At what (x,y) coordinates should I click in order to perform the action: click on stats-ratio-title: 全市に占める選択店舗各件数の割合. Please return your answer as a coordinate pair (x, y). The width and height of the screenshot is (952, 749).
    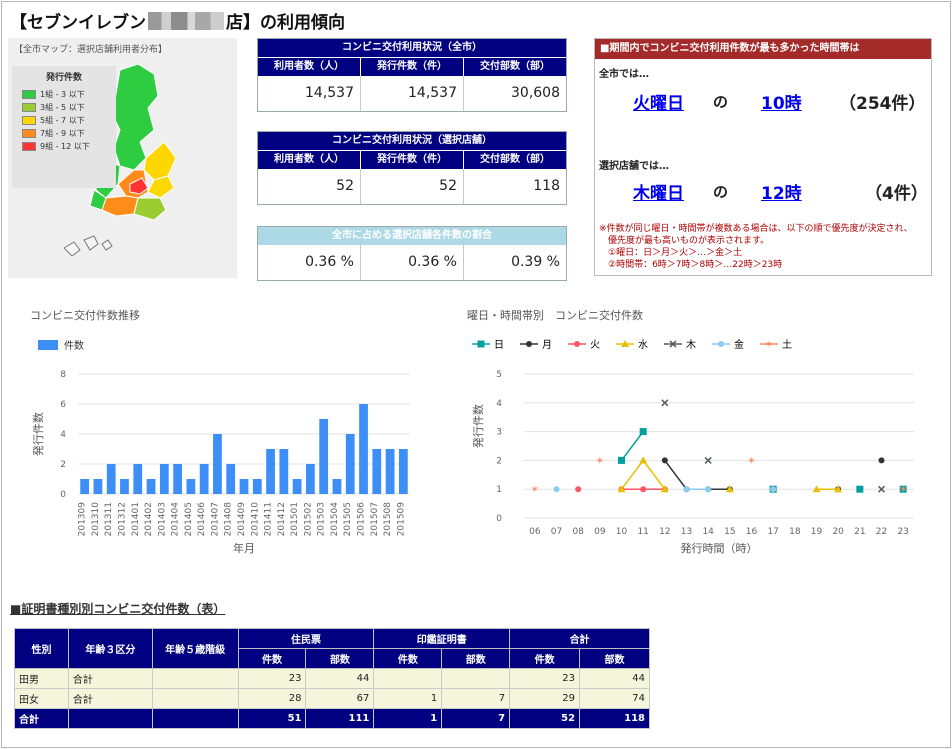
    Looking at the image, I should click on (412, 236).